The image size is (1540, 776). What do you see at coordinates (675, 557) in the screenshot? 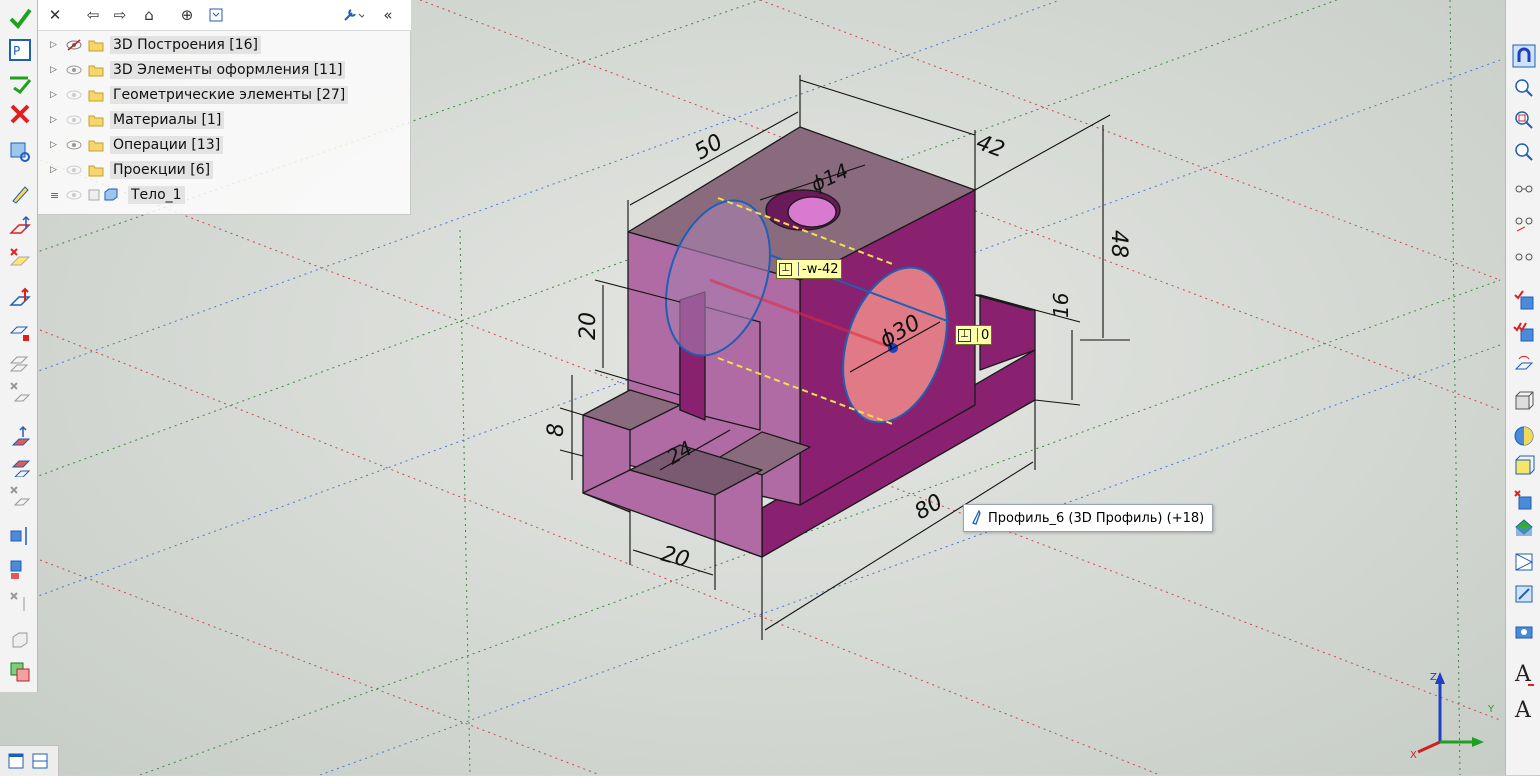
I see `dim-20-bottom: 20` at bounding box center [675, 557].